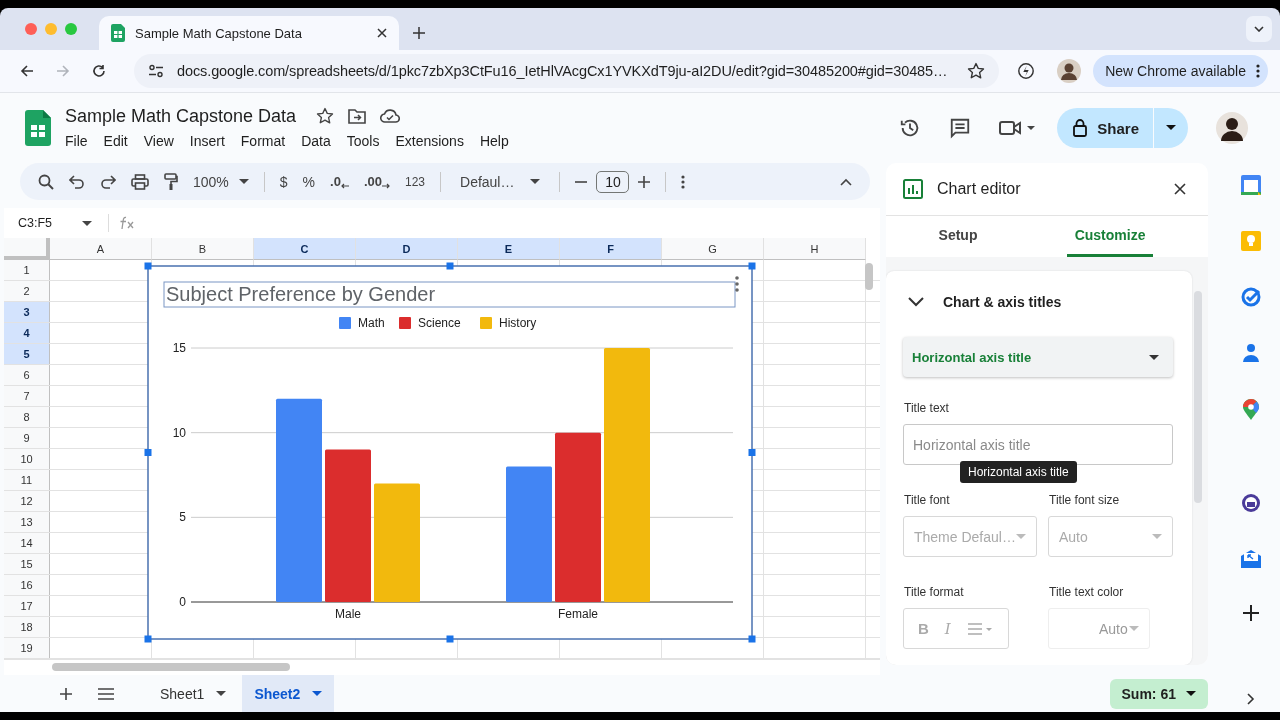 The image size is (1280, 720). What do you see at coordinates (958, 236) in the screenshot?
I see `editor-tab: Setup` at bounding box center [958, 236].